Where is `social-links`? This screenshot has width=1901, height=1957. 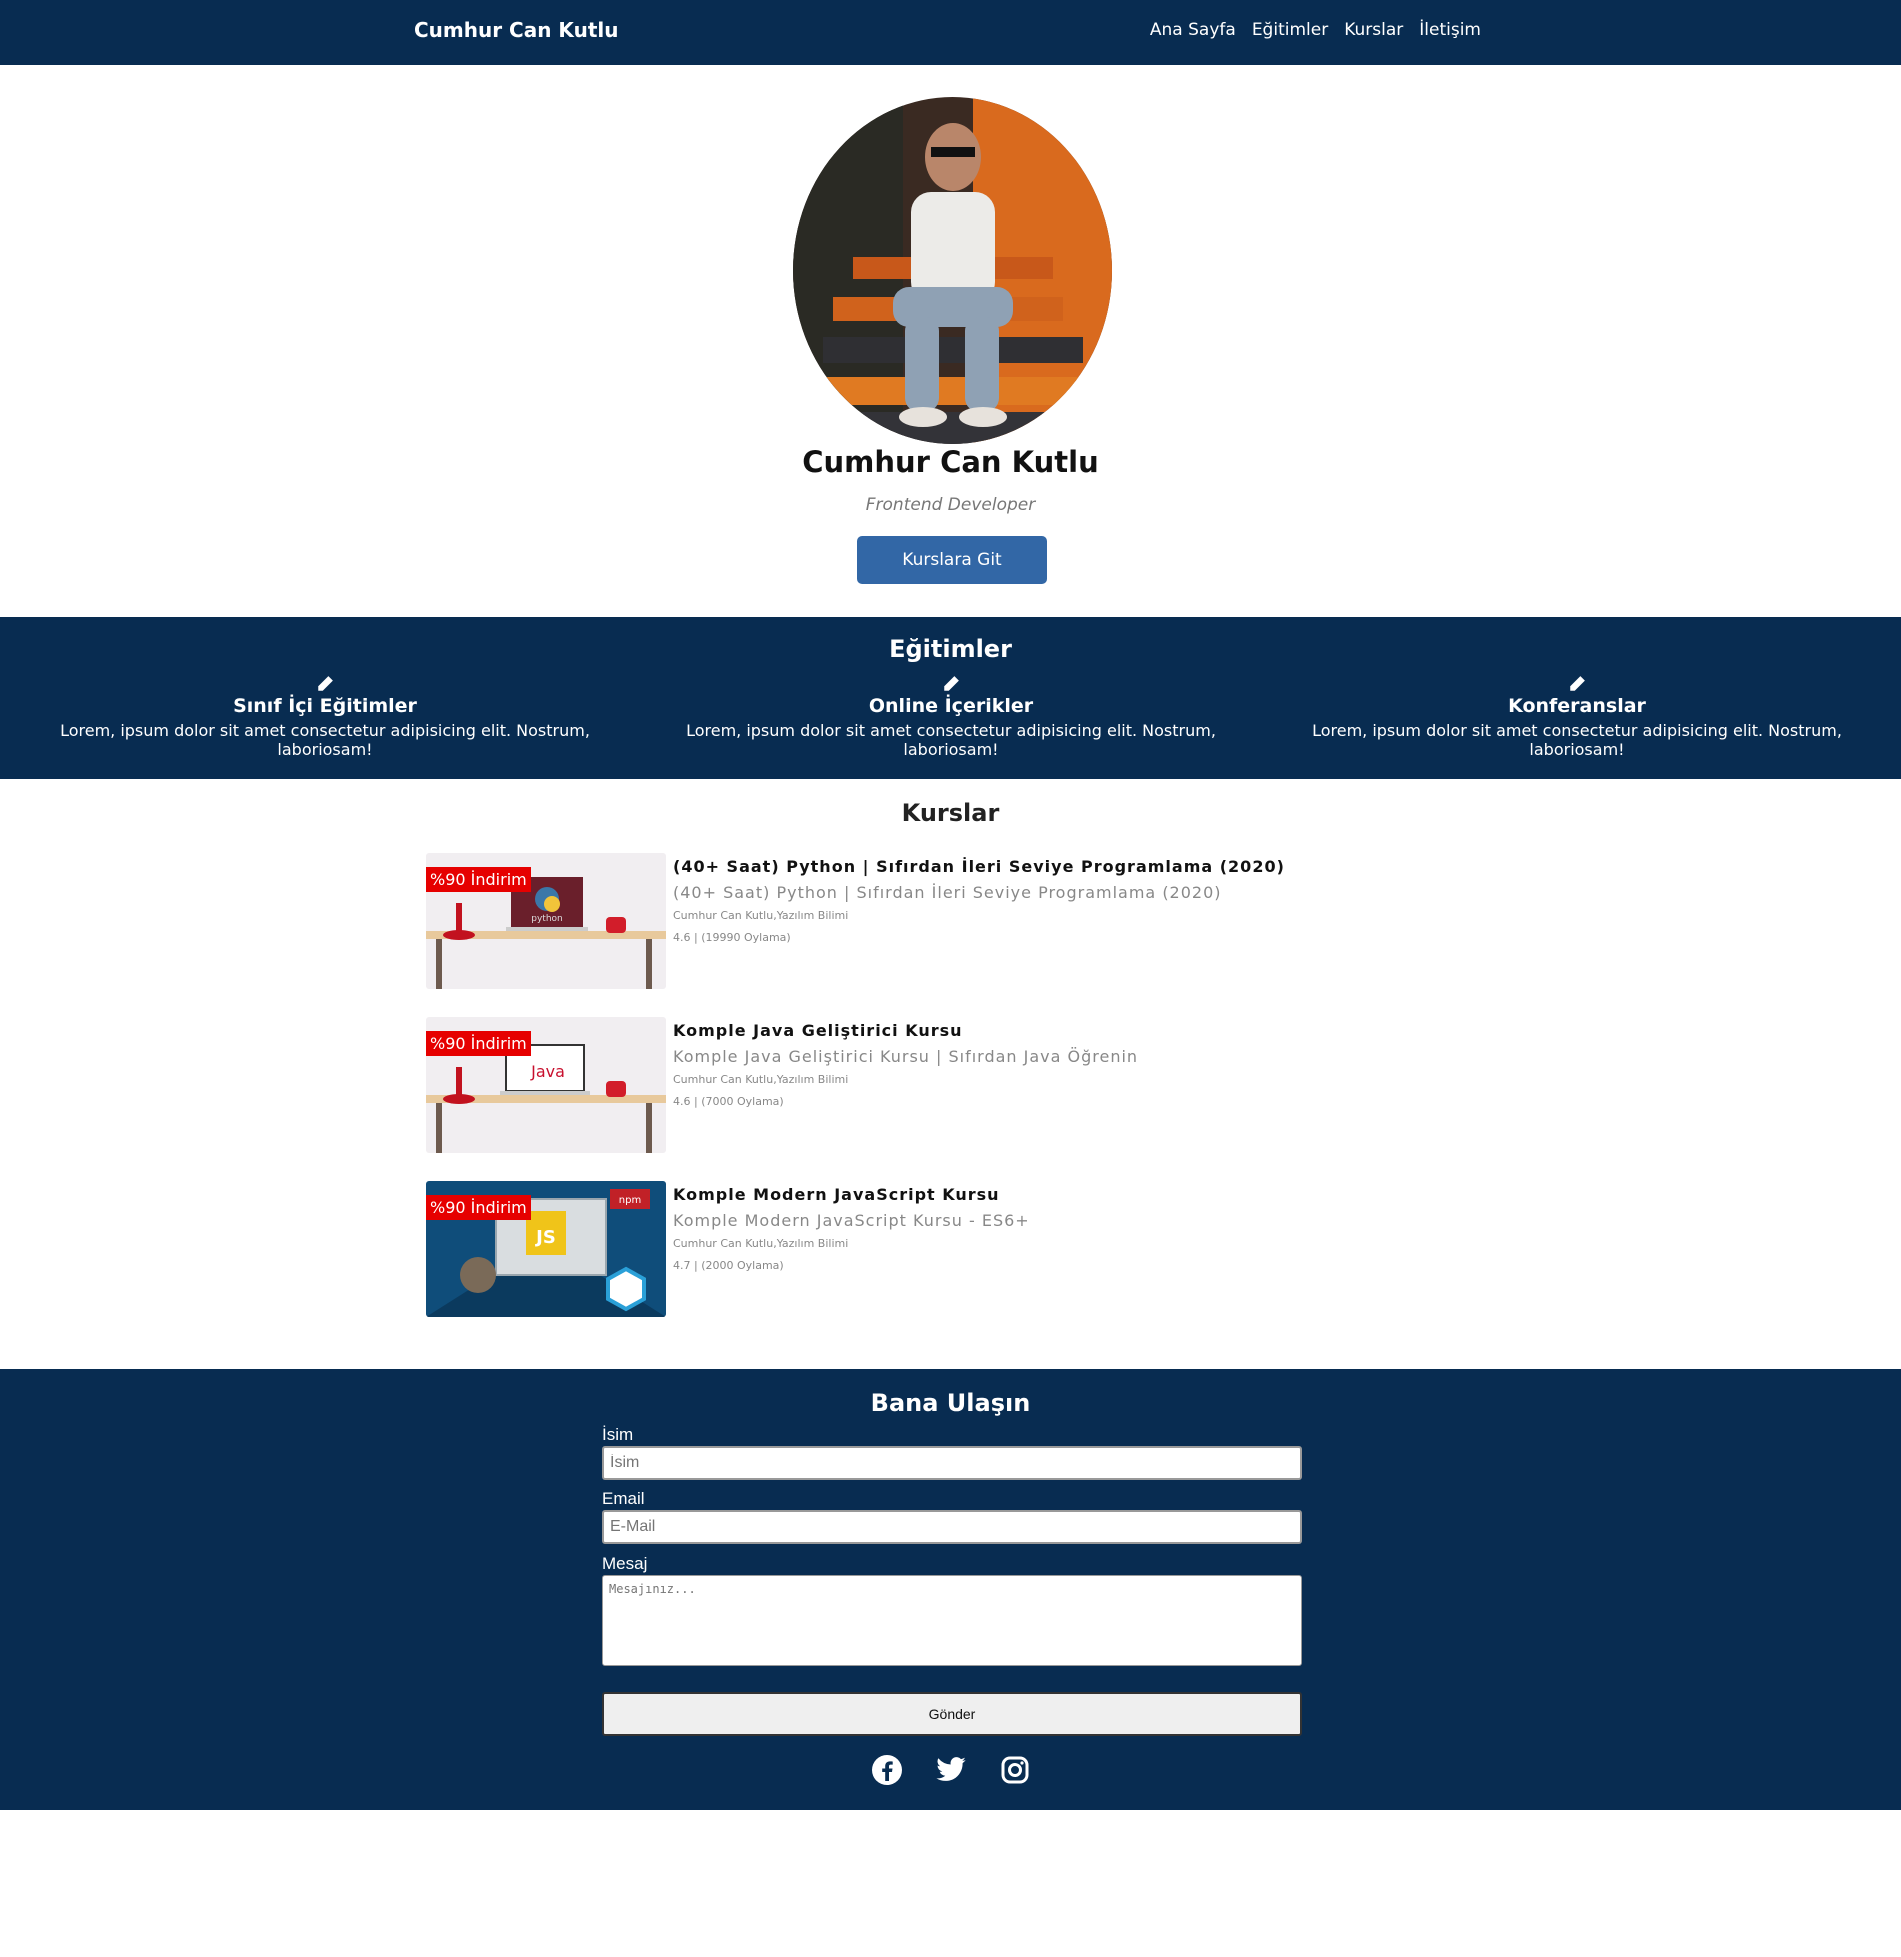 social-links is located at coordinates (950, 1770).